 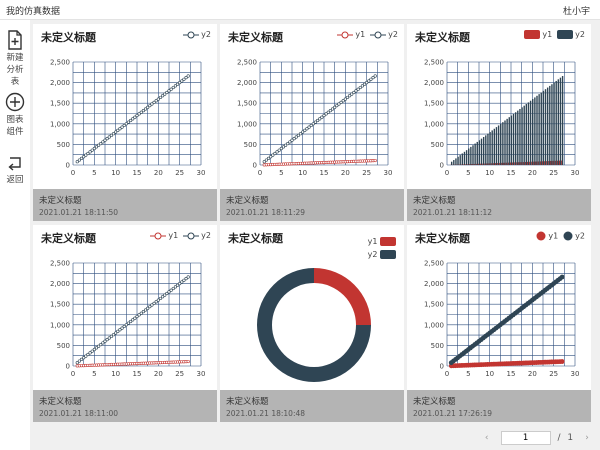 I want to click on return-icon, so click(x=14, y=164).